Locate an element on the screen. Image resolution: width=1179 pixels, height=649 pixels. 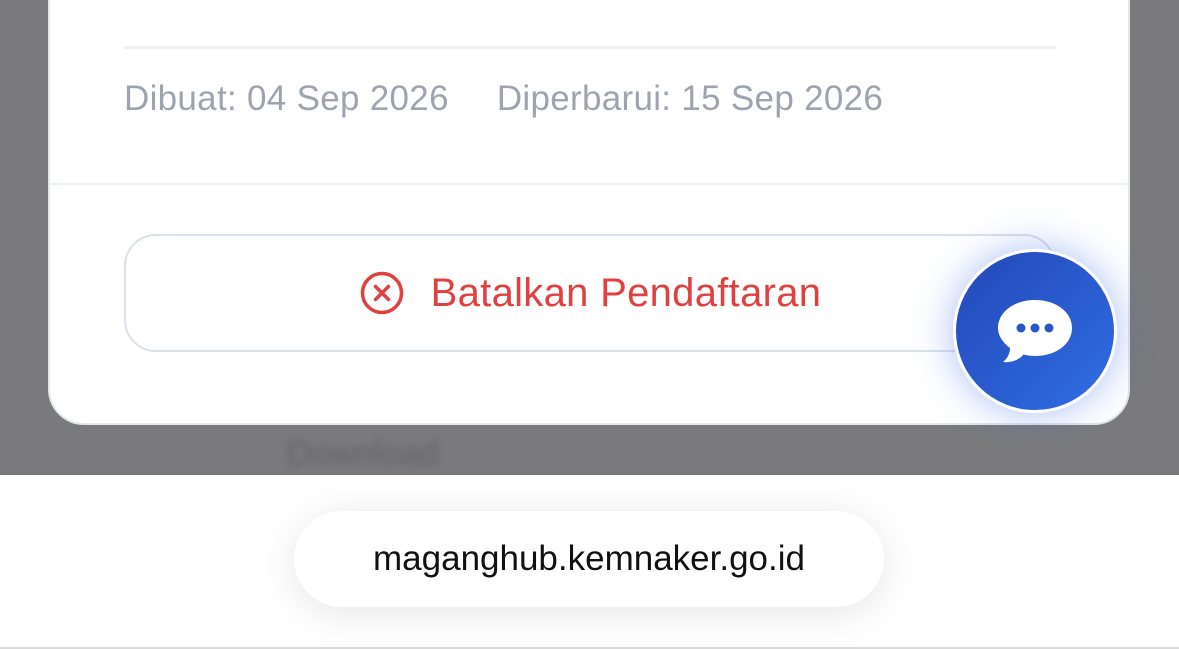
chat-bubble-dots-icon is located at coordinates (1035, 331).